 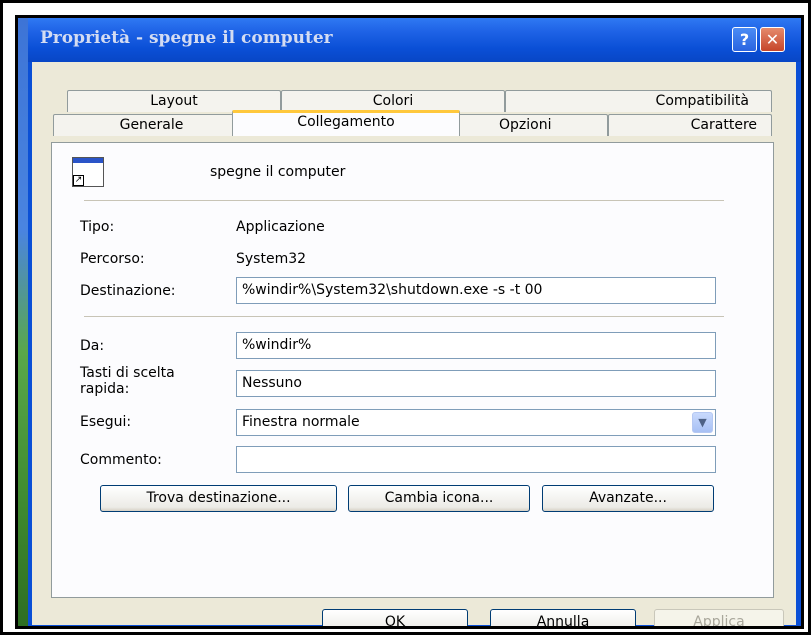 What do you see at coordinates (563, 617) in the screenshot?
I see `annulla-button: Annulla` at bounding box center [563, 617].